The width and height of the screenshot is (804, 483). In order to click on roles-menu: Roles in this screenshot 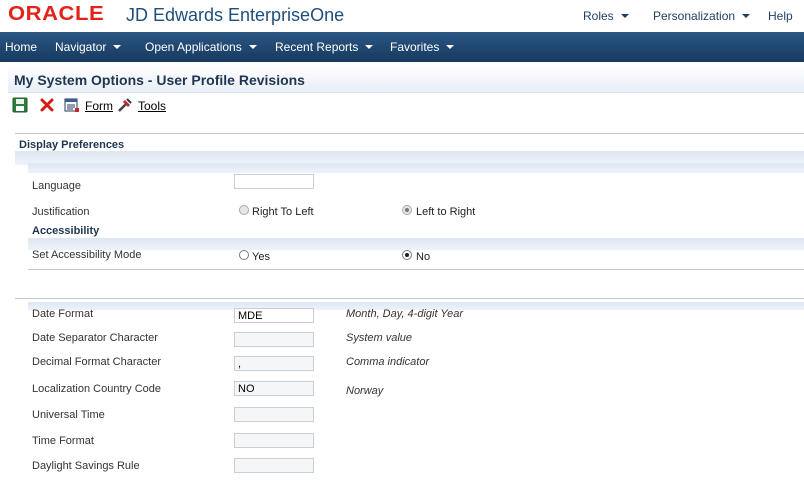, I will do `click(606, 16)`.